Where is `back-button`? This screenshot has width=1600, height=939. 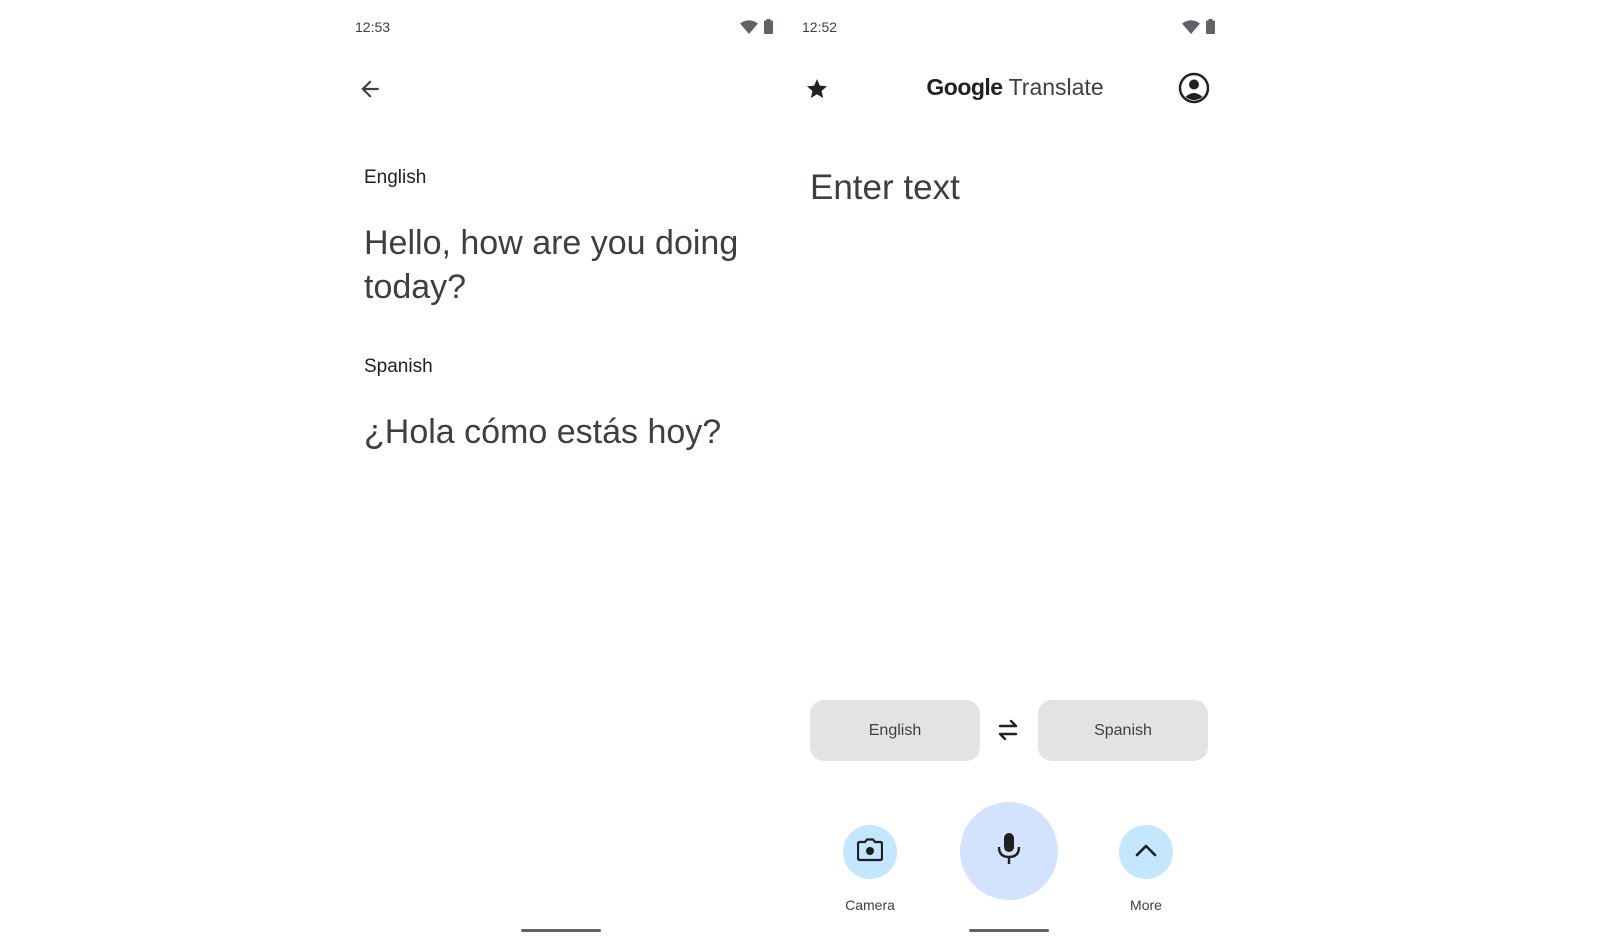
back-button is located at coordinates (370, 89).